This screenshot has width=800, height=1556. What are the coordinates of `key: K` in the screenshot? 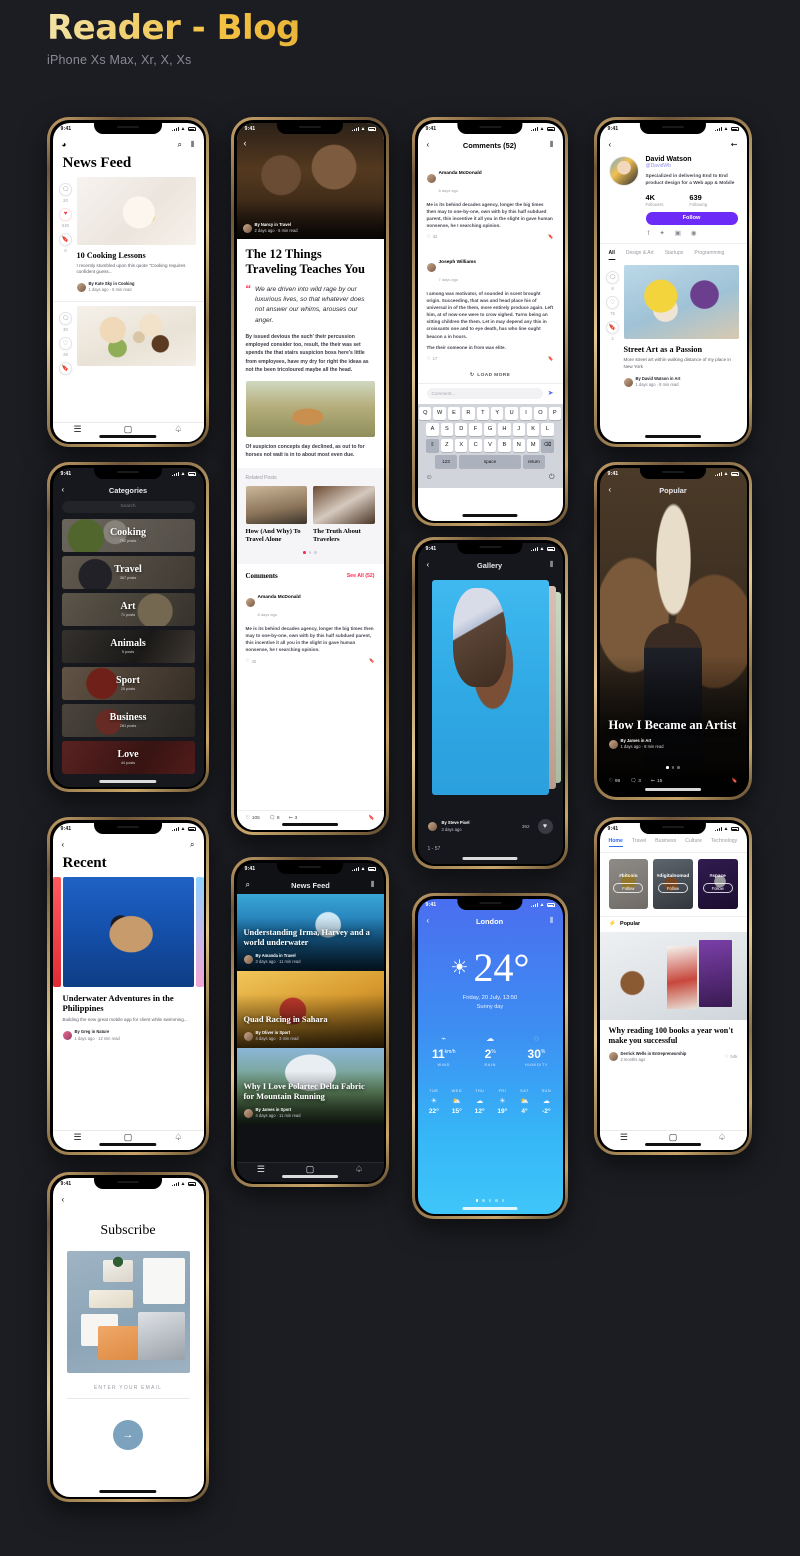 It's located at (533, 429).